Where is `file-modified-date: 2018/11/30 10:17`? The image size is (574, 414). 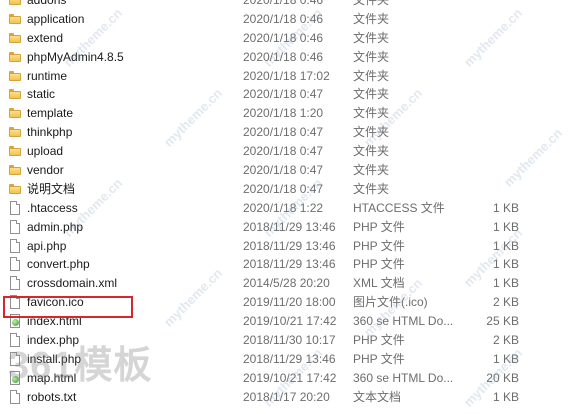 file-modified-date: 2018/11/30 10:17 is located at coordinates (289, 340).